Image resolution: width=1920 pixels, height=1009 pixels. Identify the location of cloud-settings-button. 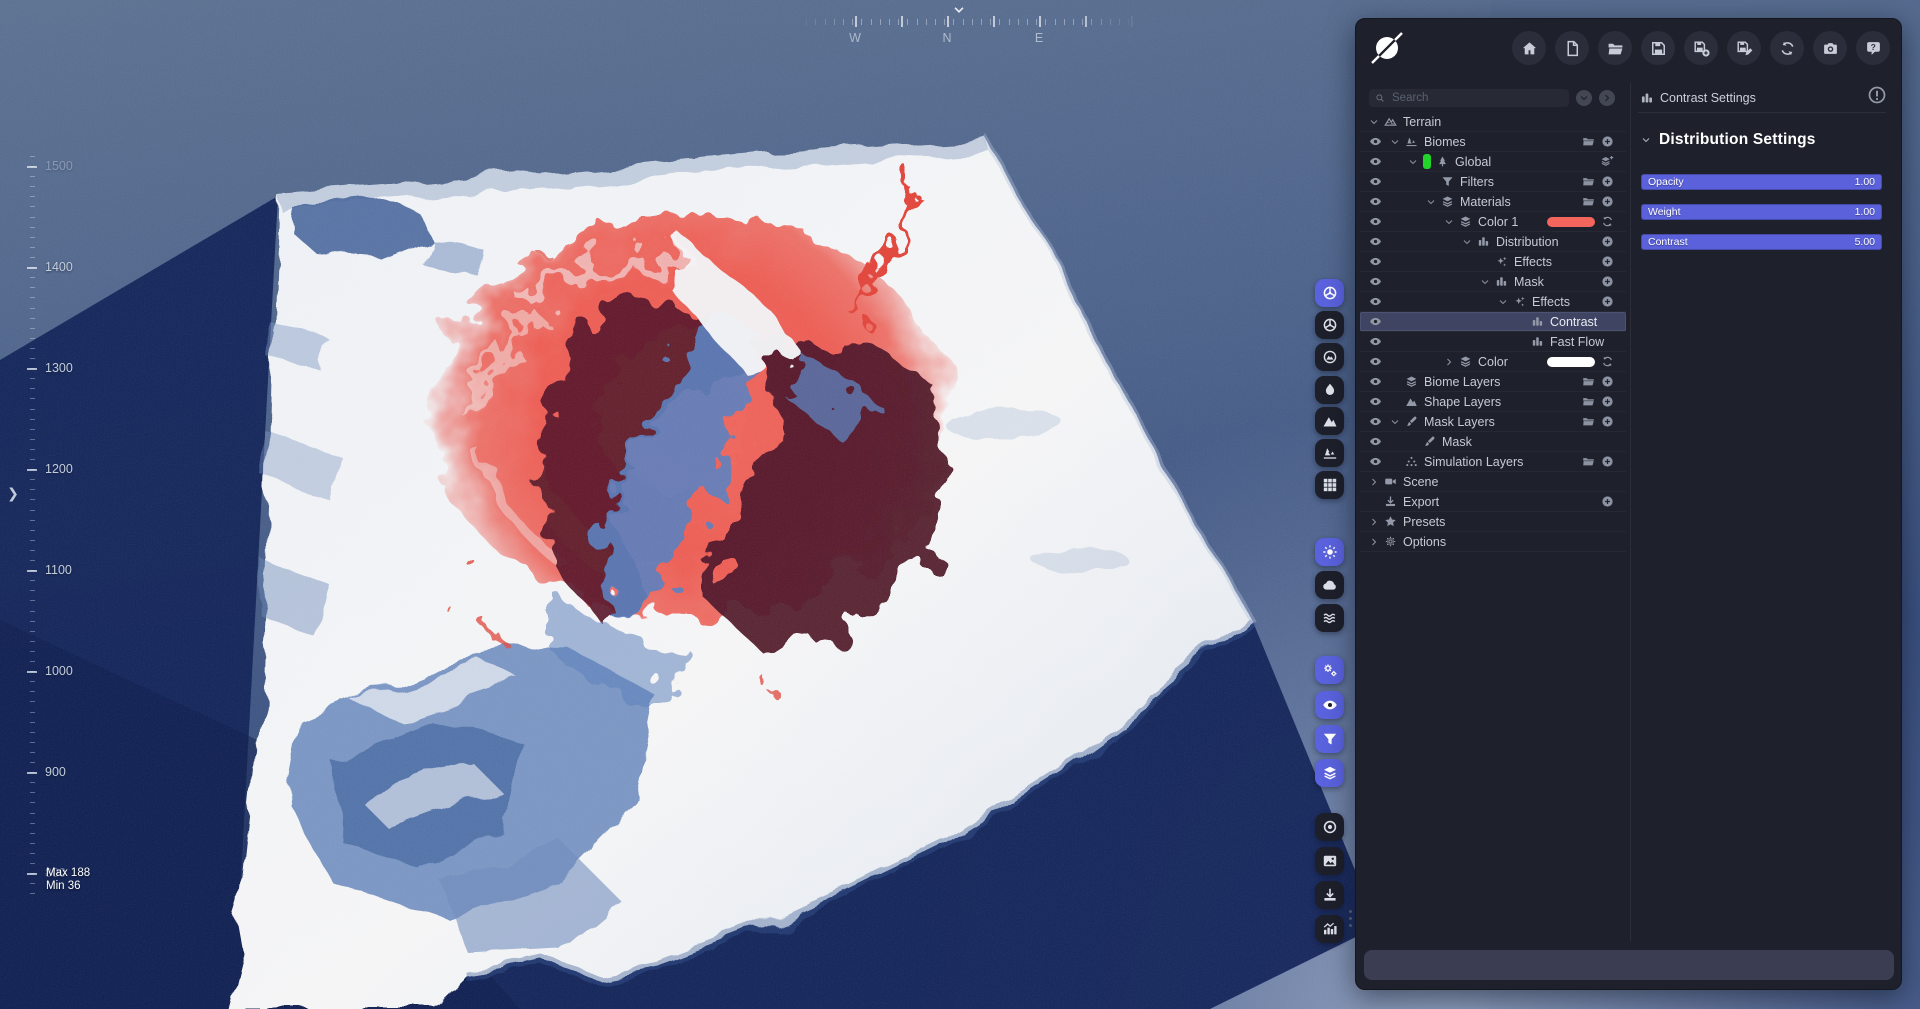
(1329, 585).